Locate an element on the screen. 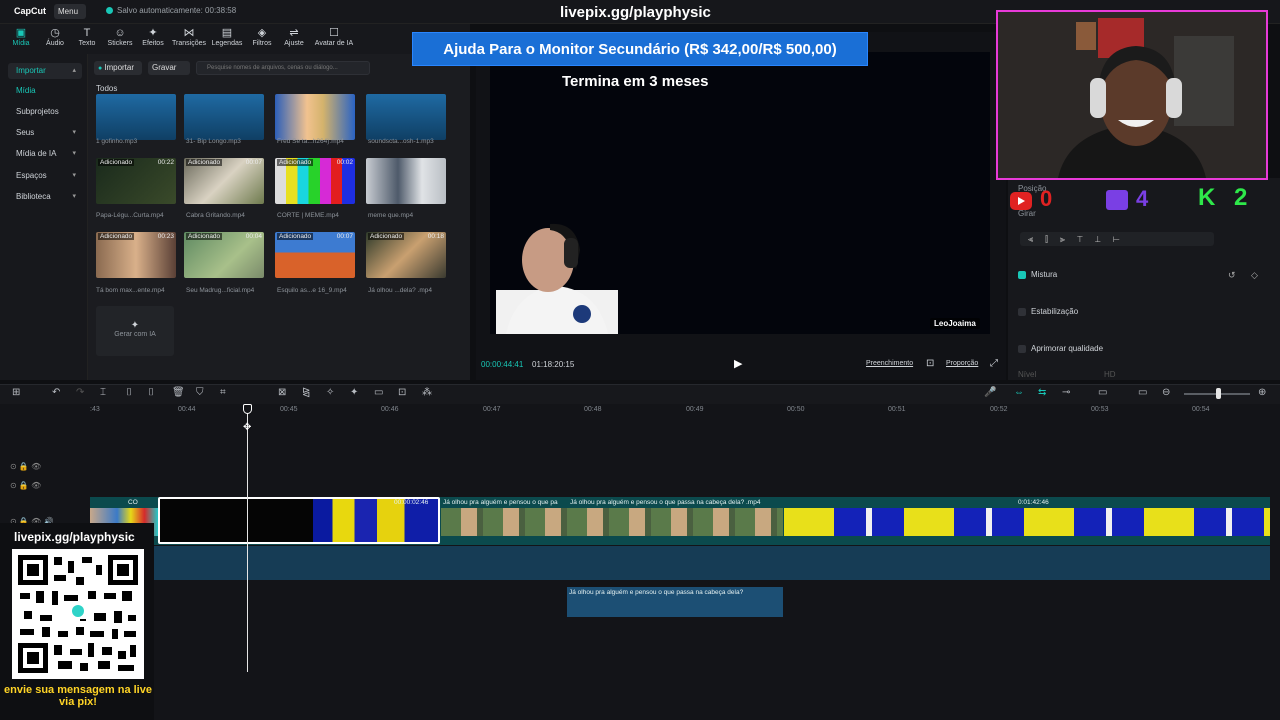  tool-effects: ✦ Efeitos is located at coordinates (153, 36).